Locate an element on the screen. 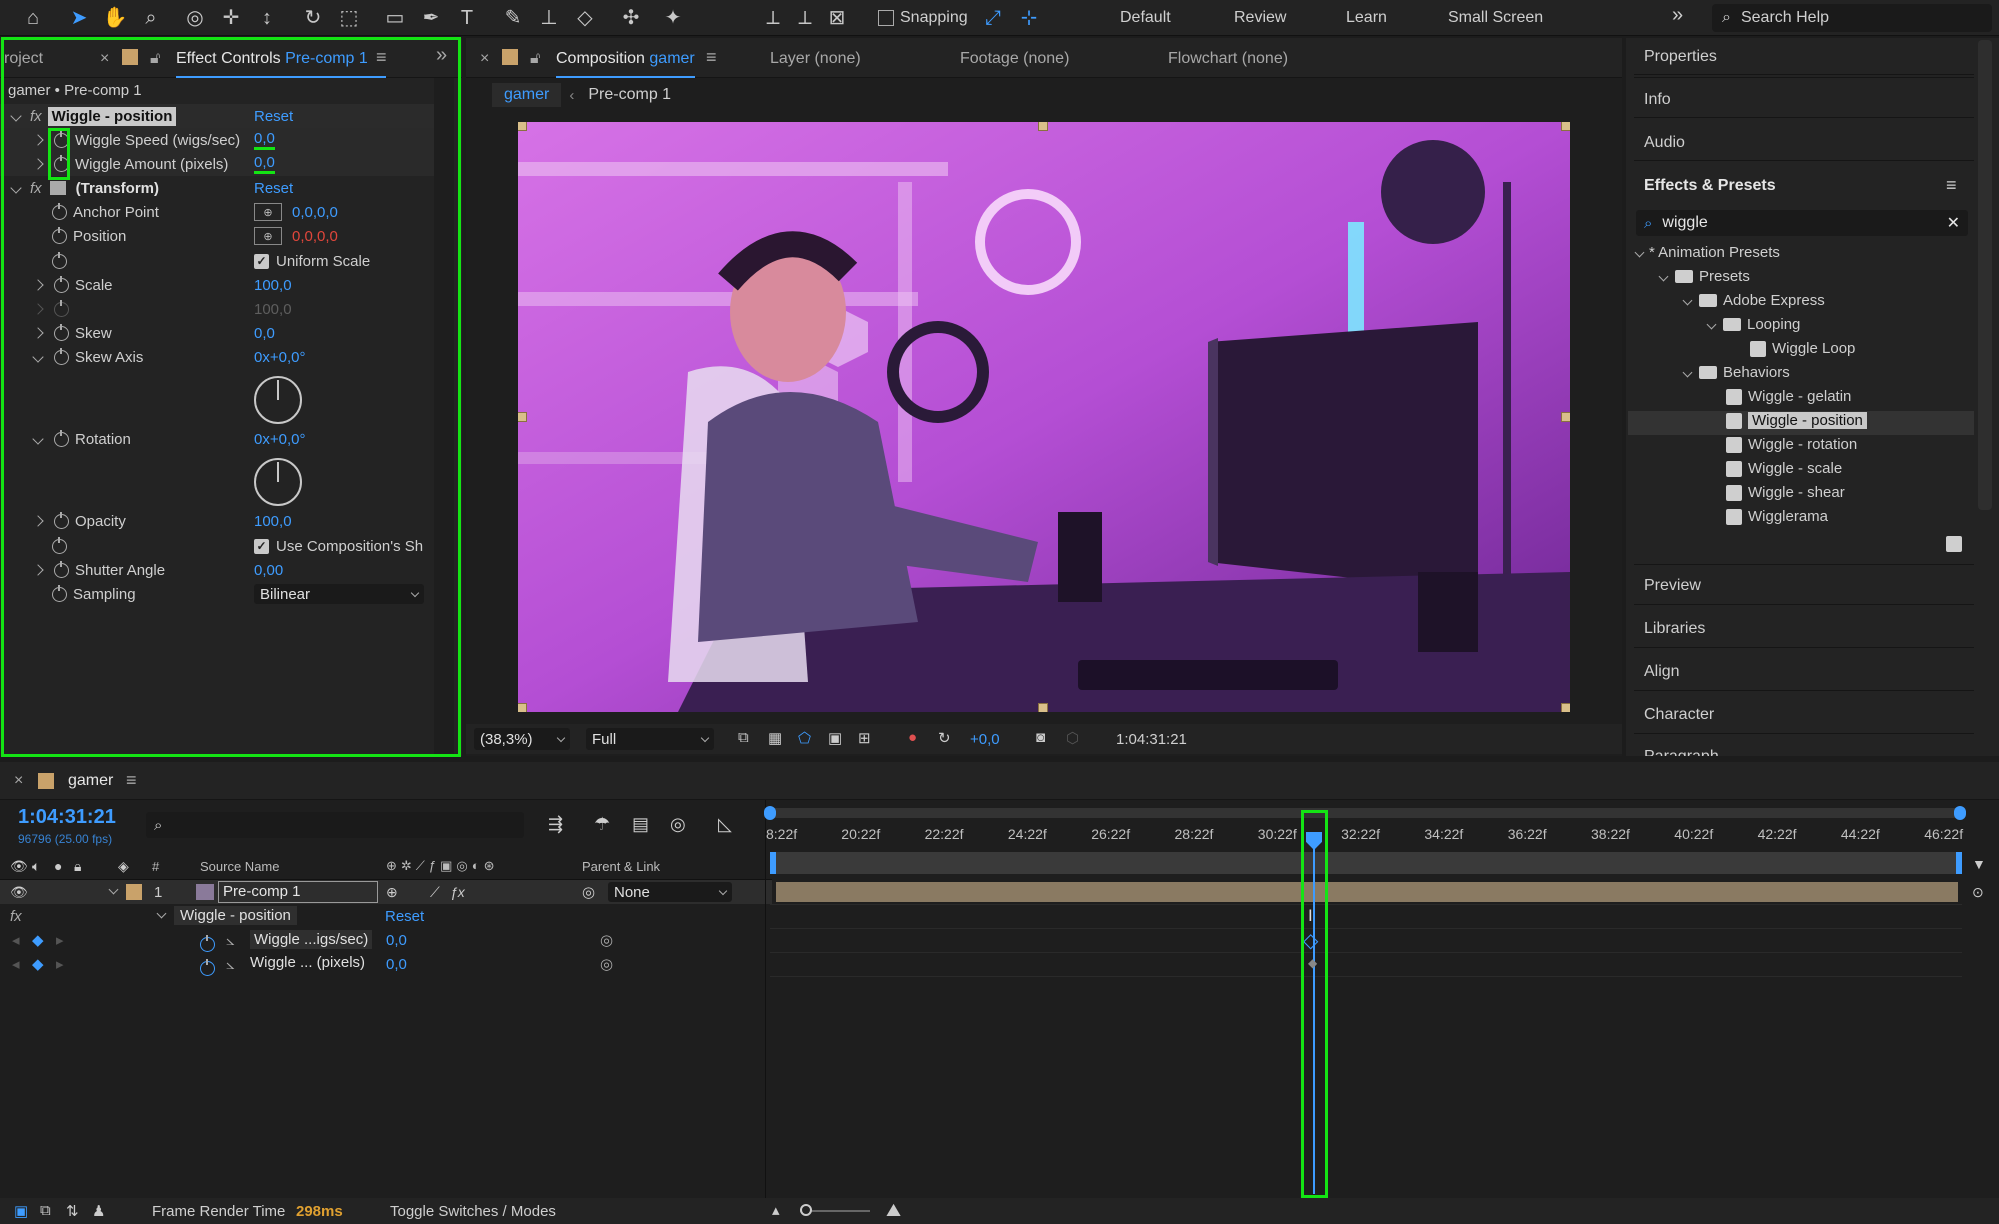  tab-layer: Layer (none) is located at coordinates (815, 59).